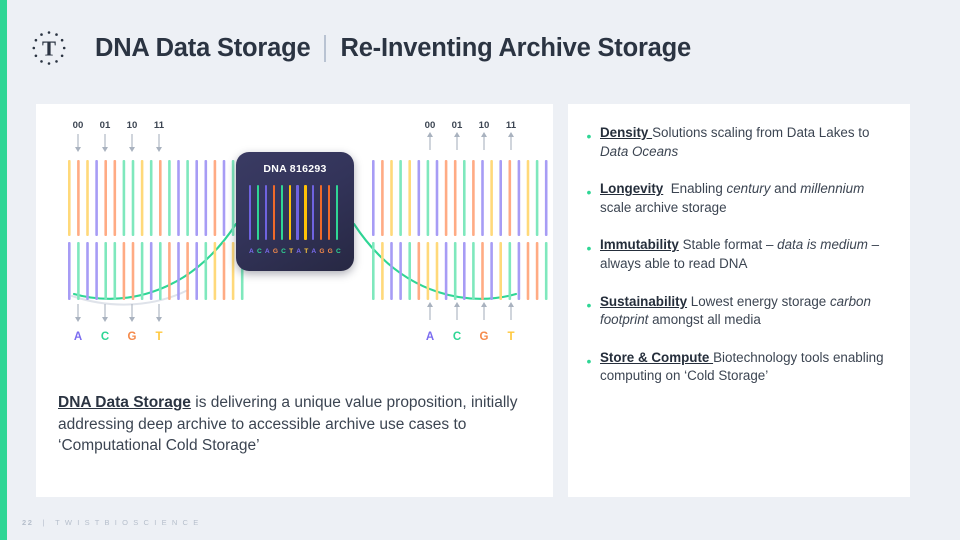 Image resolution: width=960 pixels, height=540 pixels. I want to click on title-divider, so click(325, 48).